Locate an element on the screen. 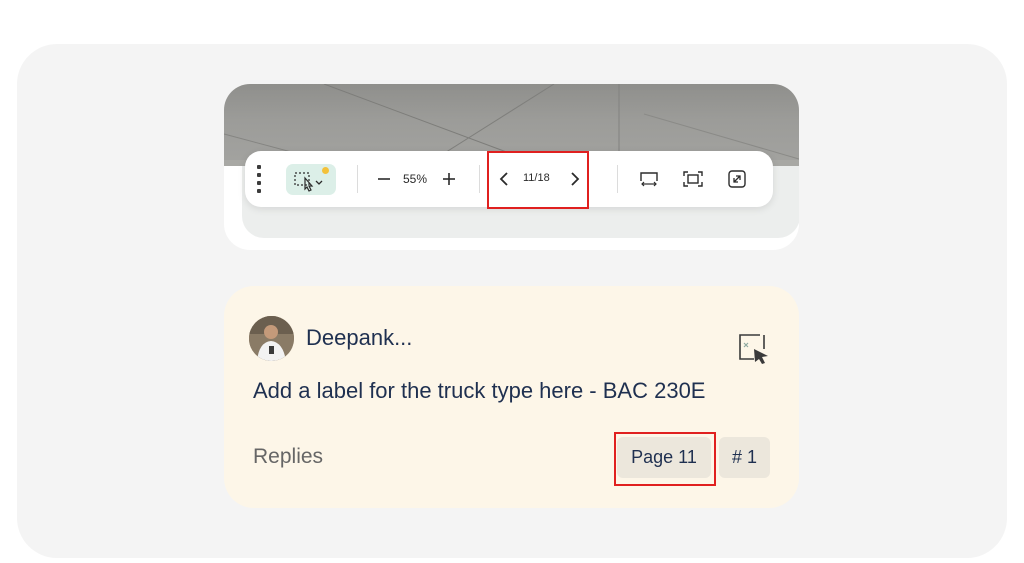  zoom-in-button is located at coordinates (449, 179).